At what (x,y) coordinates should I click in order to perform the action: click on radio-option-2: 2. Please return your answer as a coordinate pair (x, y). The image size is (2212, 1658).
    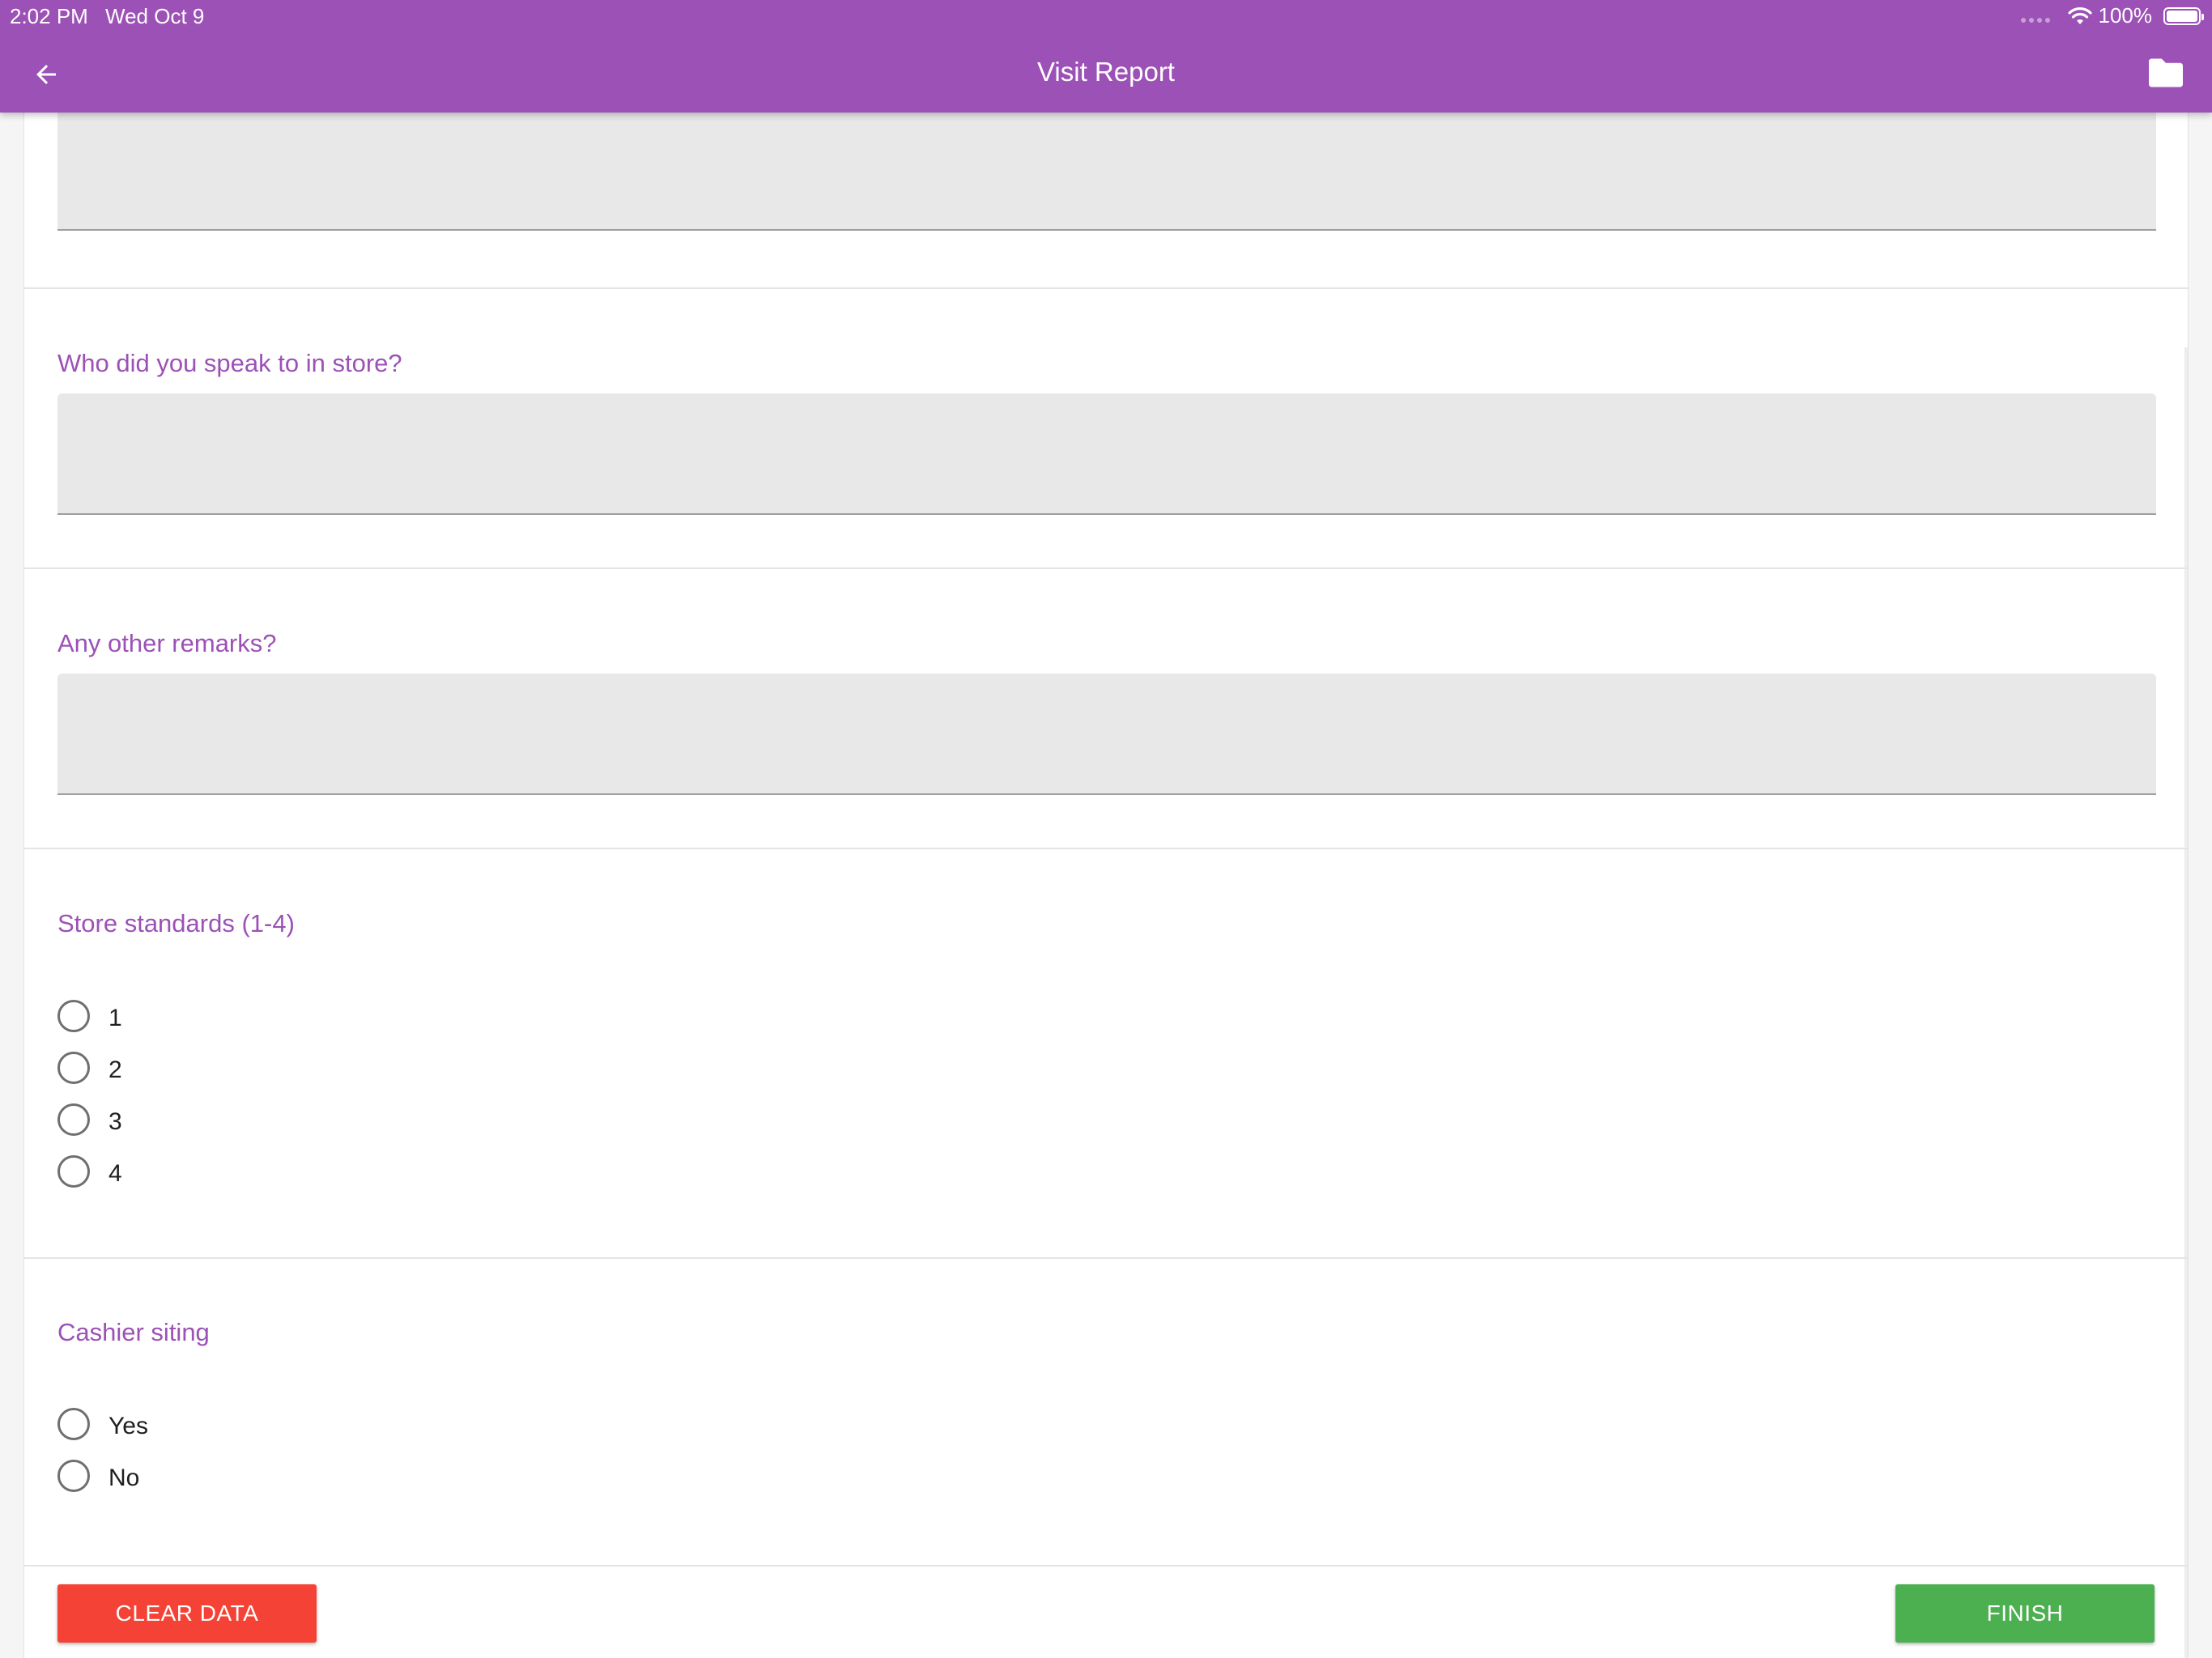
    Looking at the image, I should click on (89, 1067).